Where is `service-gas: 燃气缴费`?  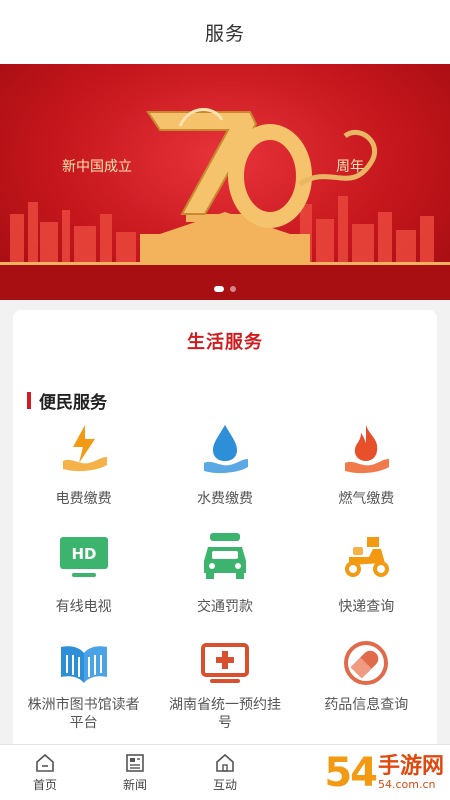 service-gas: 燃气缴费 is located at coordinates (366, 474).